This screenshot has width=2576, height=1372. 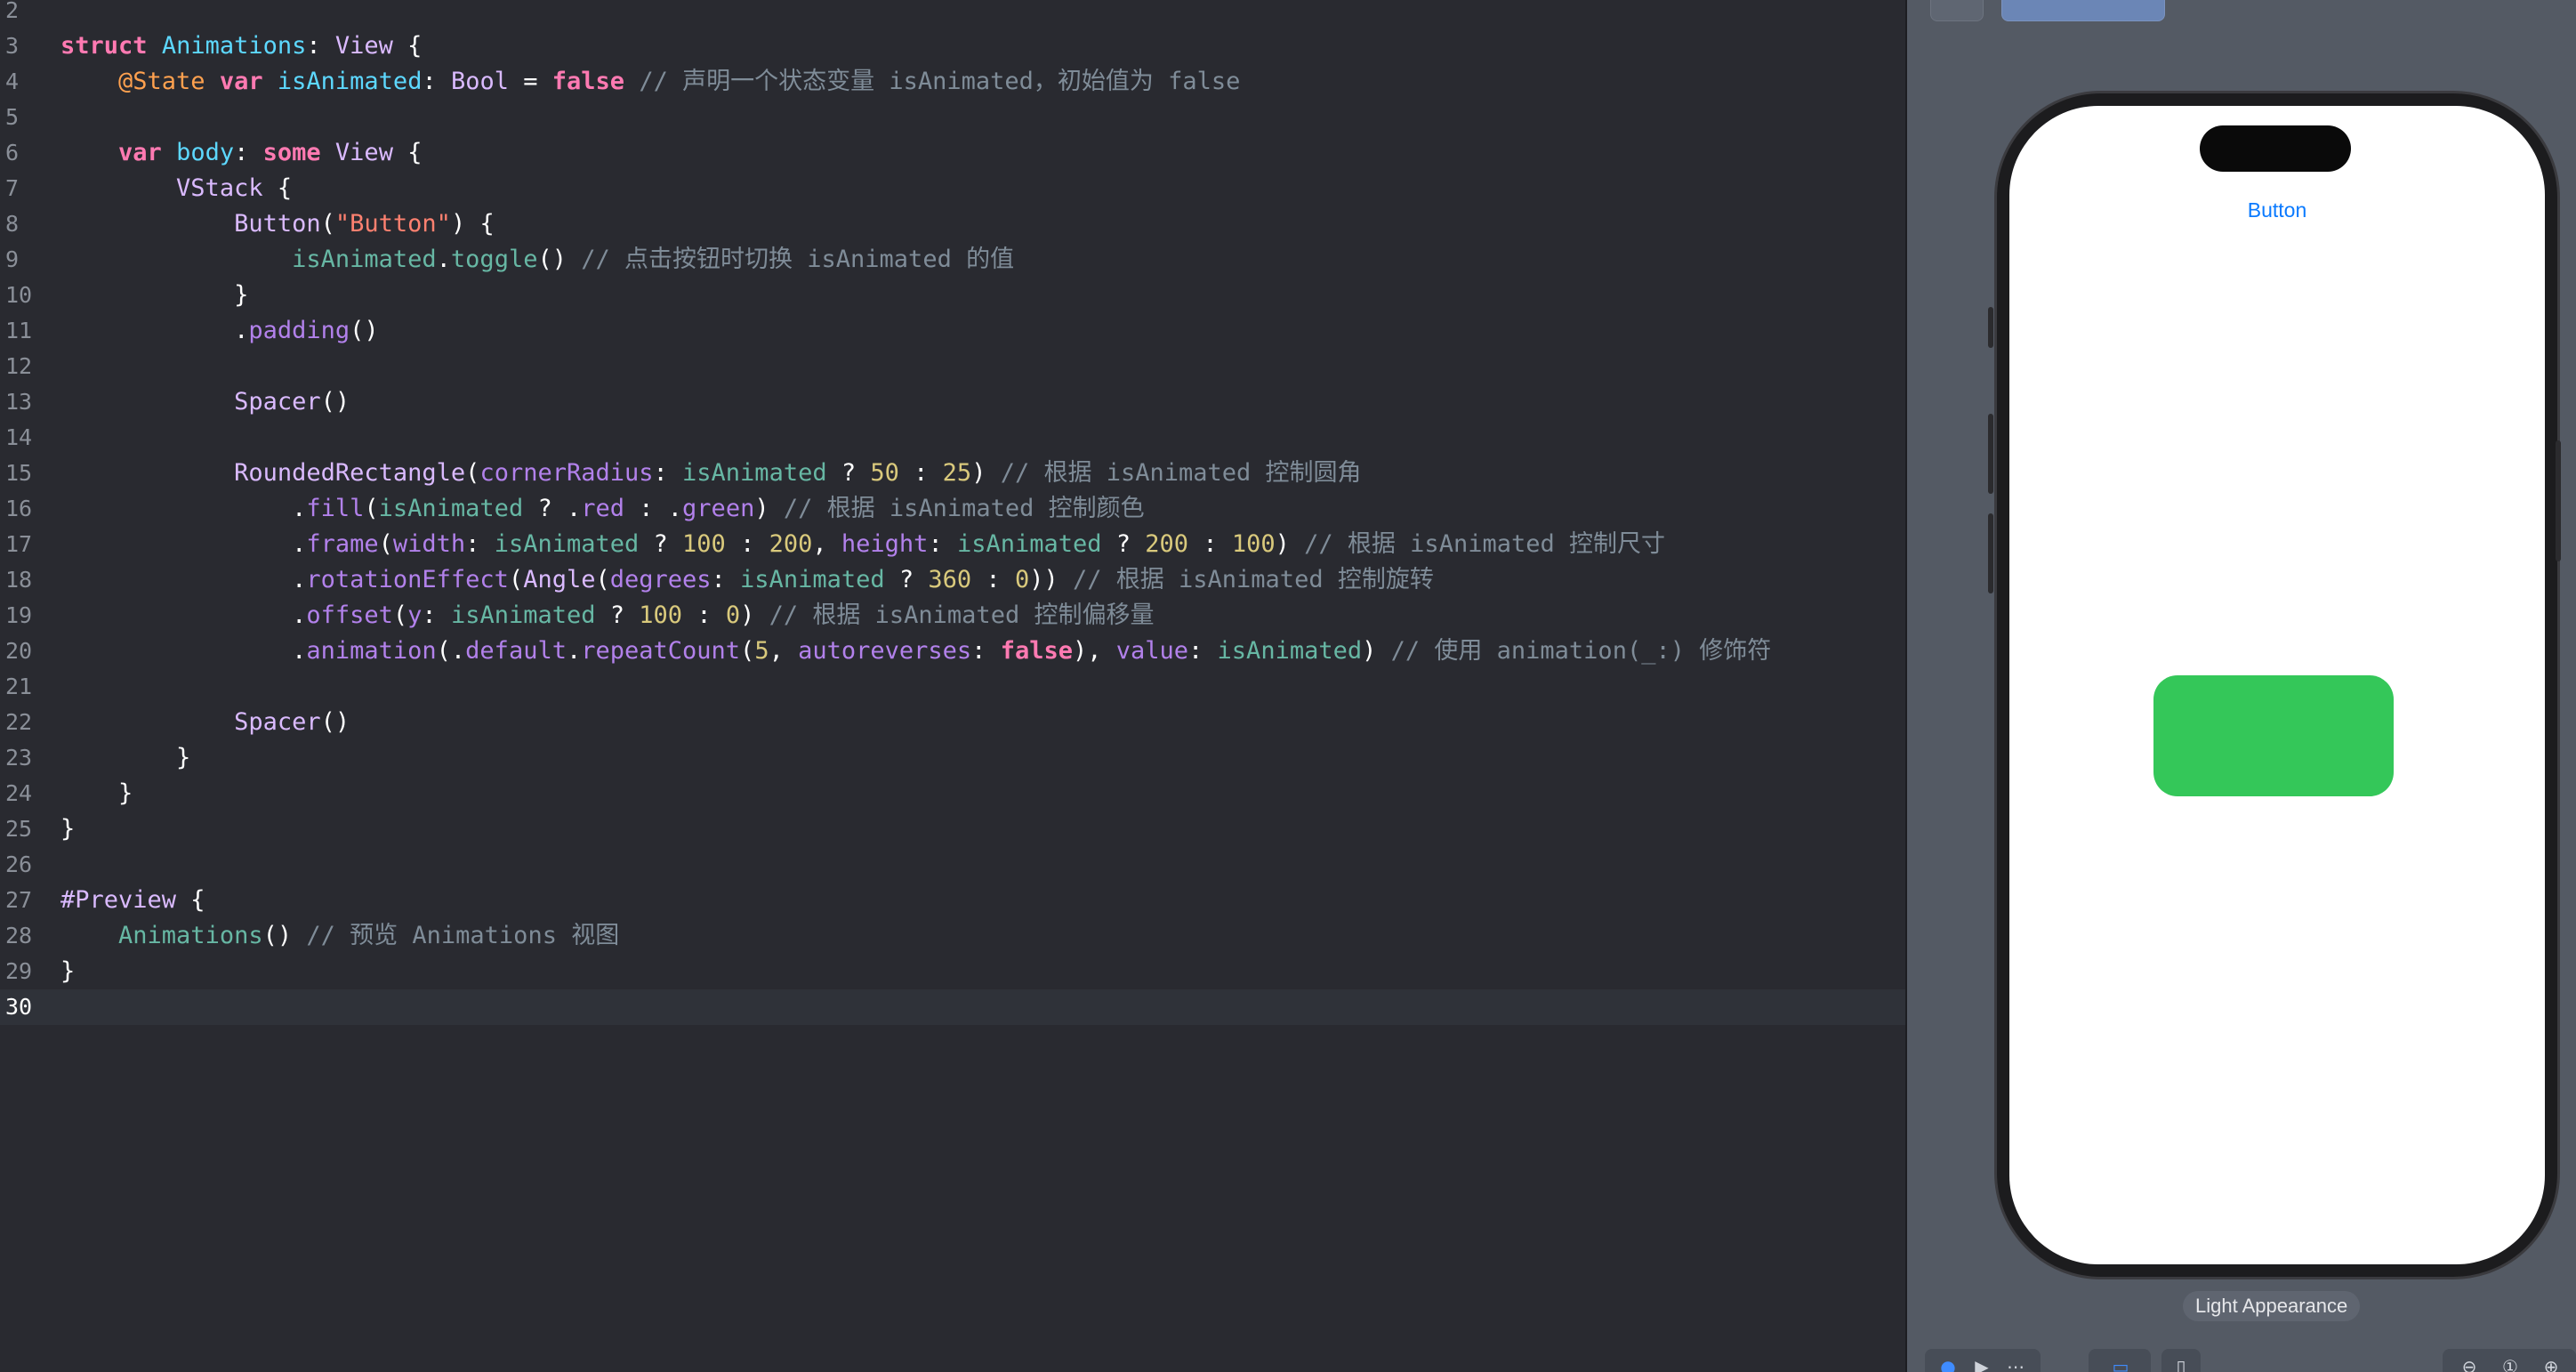 What do you see at coordinates (952, 758) in the screenshot?
I see `code-line: 23 }` at bounding box center [952, 758].